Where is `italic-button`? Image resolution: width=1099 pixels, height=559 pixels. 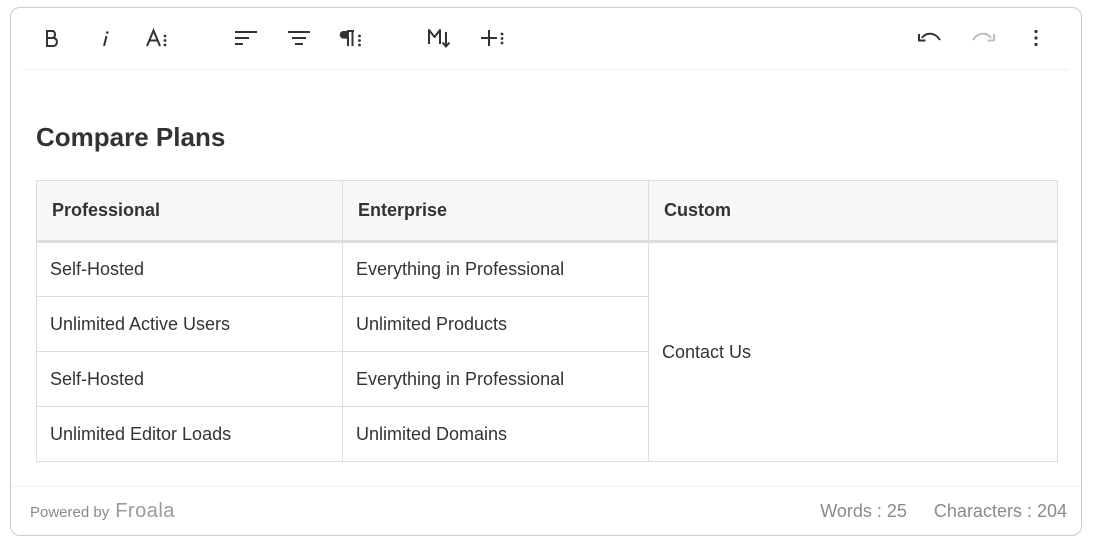 italic-button is located at coordinates (105, 38).